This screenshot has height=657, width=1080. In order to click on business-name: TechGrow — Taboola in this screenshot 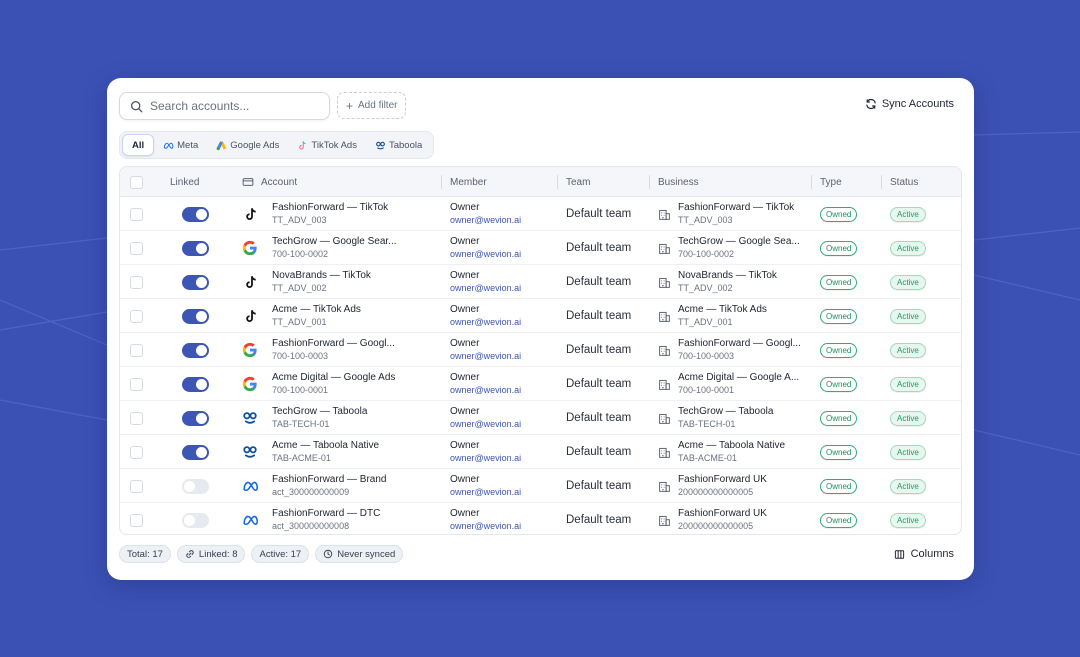, I will do `click(726, 411)`.